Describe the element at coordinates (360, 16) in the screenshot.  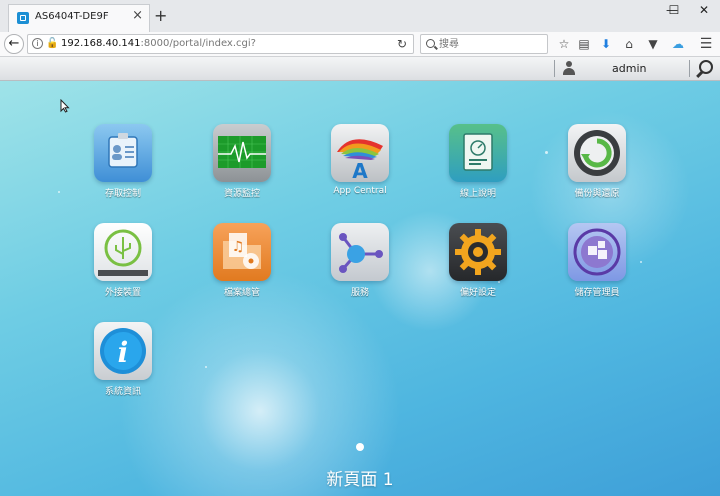
I see `browser-tab-strip: AS6404T-DE9F × + — ☐ ✕` at that location.